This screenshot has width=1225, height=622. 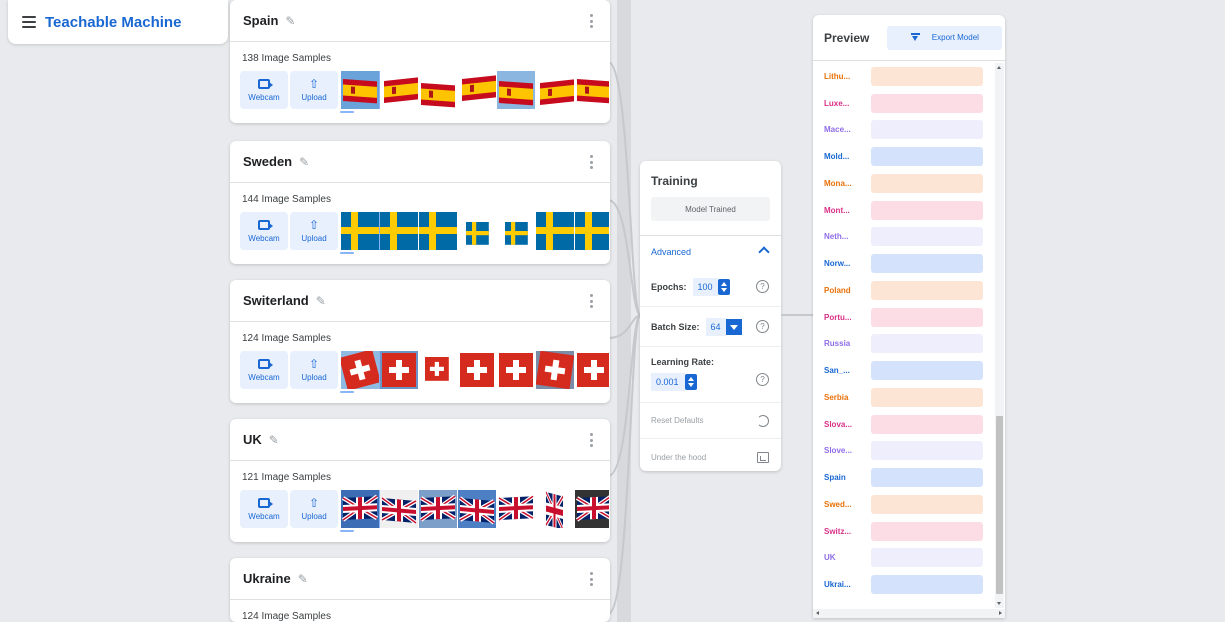 What do you see at coordinates (710, 457) in the screenshot?
I see `under-the-hood-button: Under the hood` at bounding box center [710, 457].